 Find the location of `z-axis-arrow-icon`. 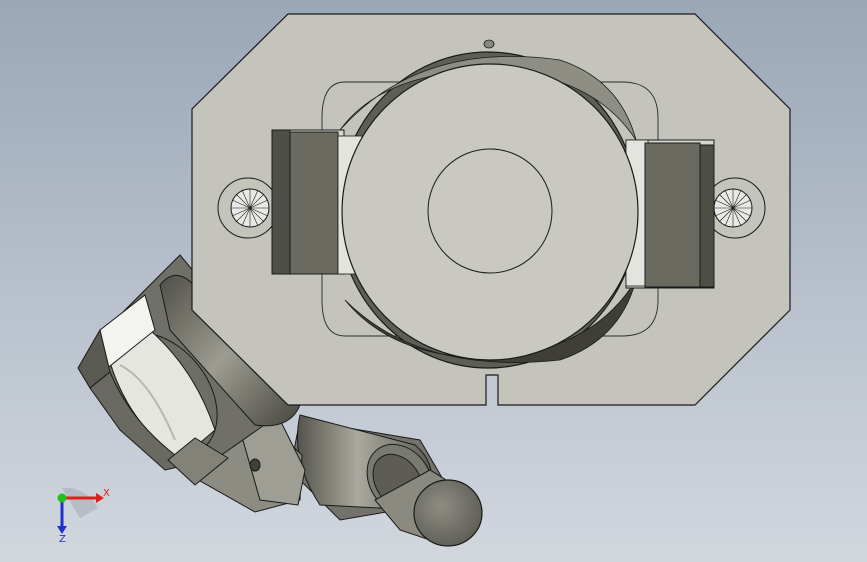

z-axis-arrow-icon is located at coordinates (62, 530).